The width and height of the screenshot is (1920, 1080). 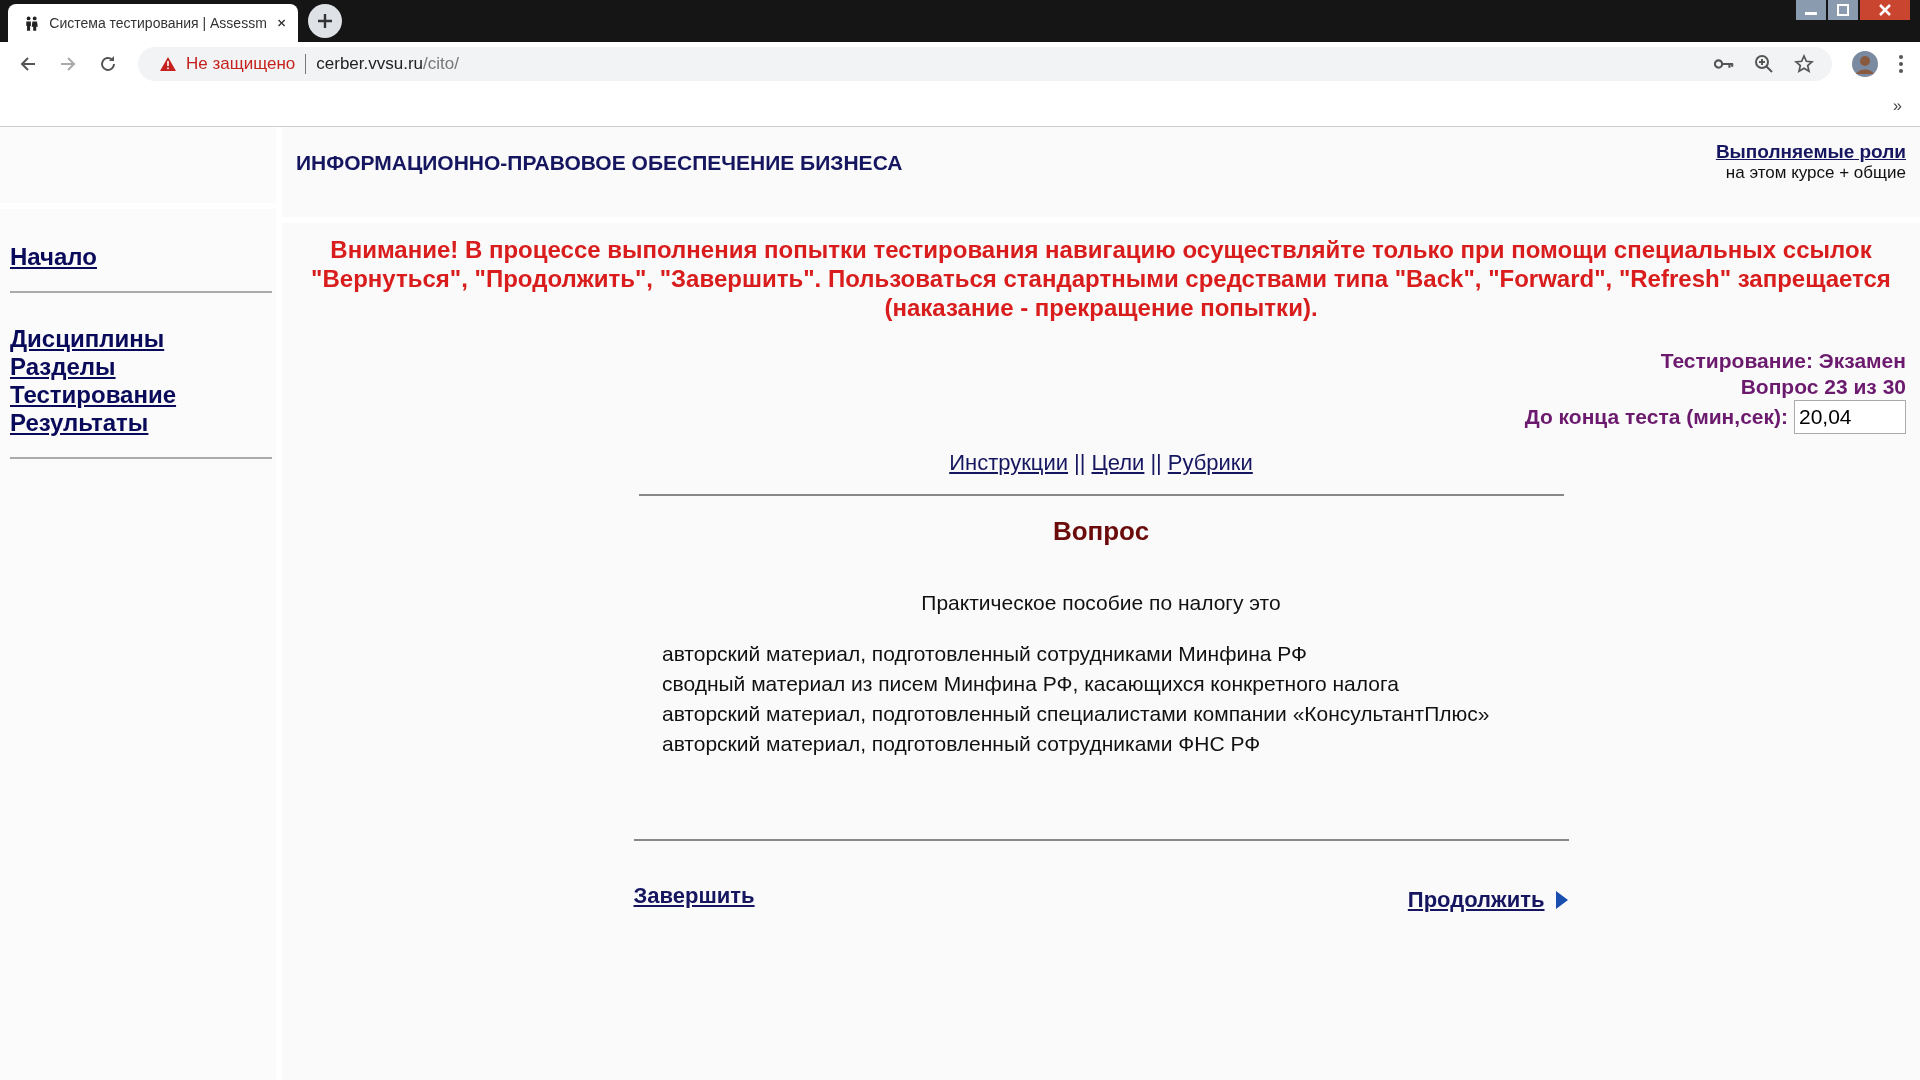 What do you see at coordinates (1076, 714) in the screenshot?
I see `answer-option: авторский материал, подготовленный специалистами компании «КонсультантПлюс»` at bounding box center [1076, 714].